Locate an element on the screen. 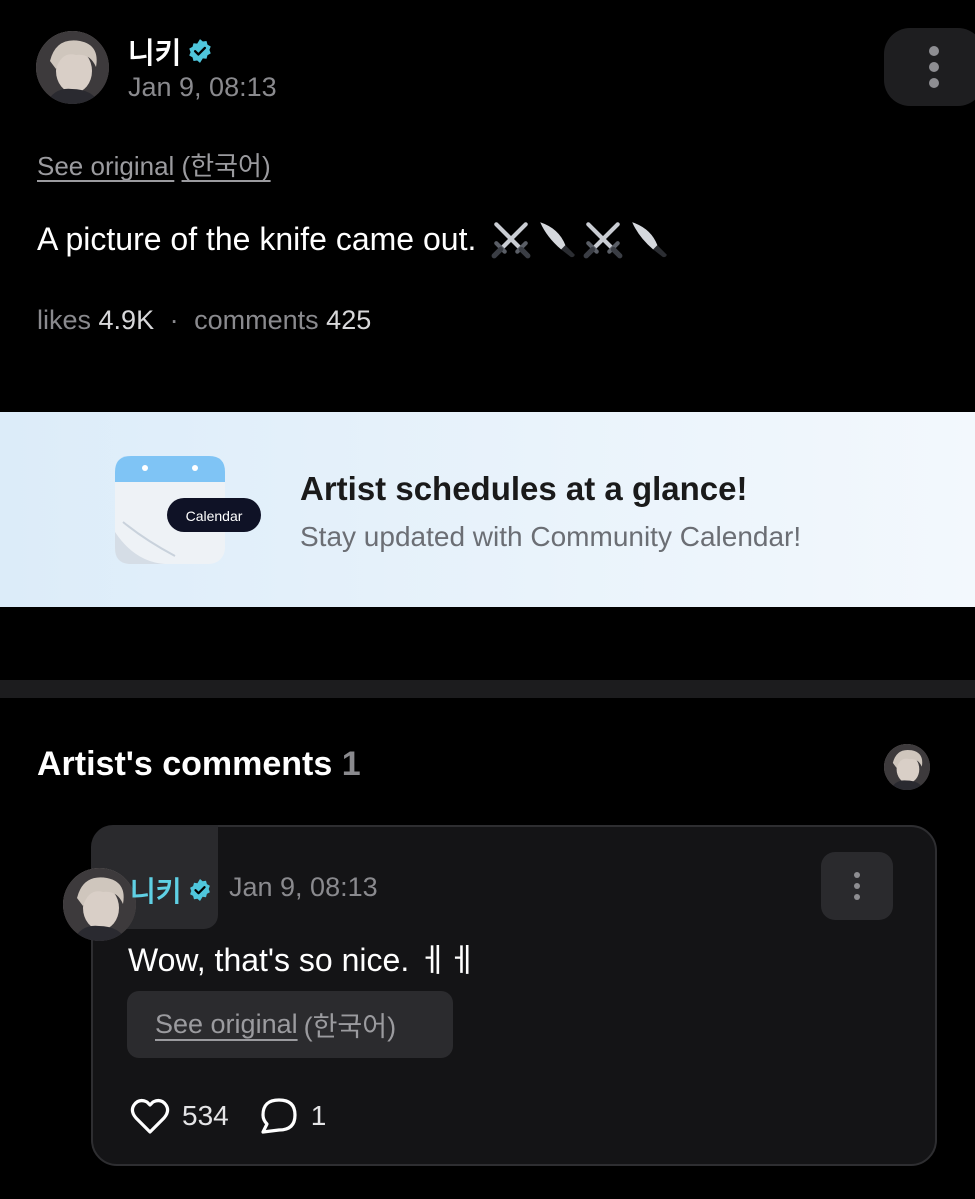  comments-label: comments is located at coordinates (256, 320).